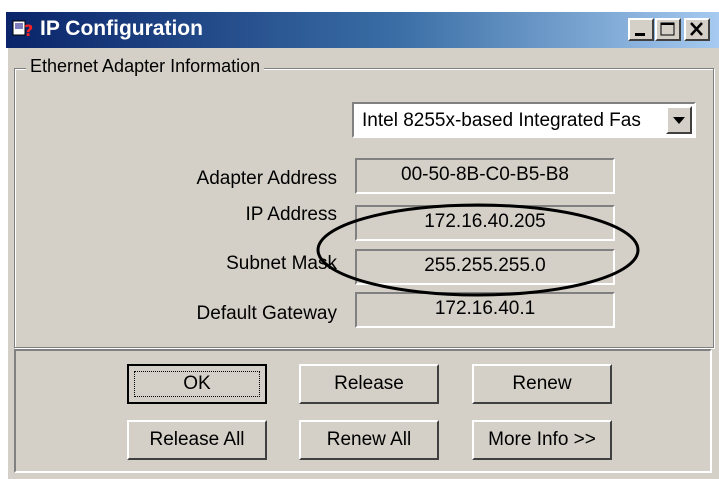 This screenshot has width=719, height=479. I want to click on chevron-down-icon, so click(679, 120).